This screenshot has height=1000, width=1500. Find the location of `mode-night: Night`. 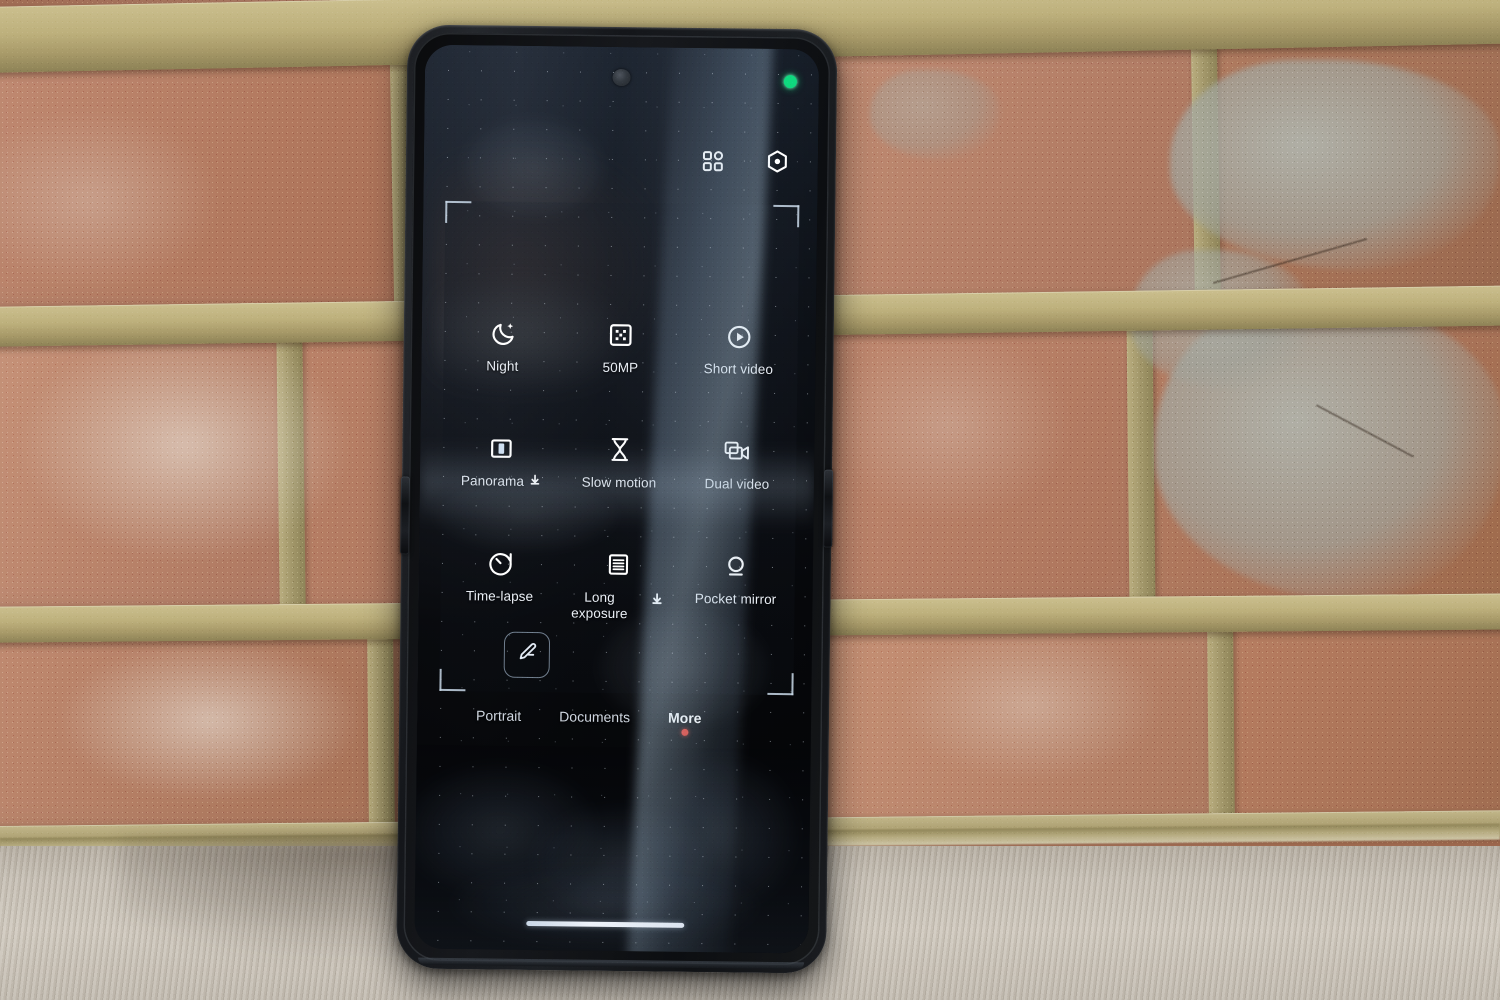

mode-night: Night is located at coordinates (502, 347).